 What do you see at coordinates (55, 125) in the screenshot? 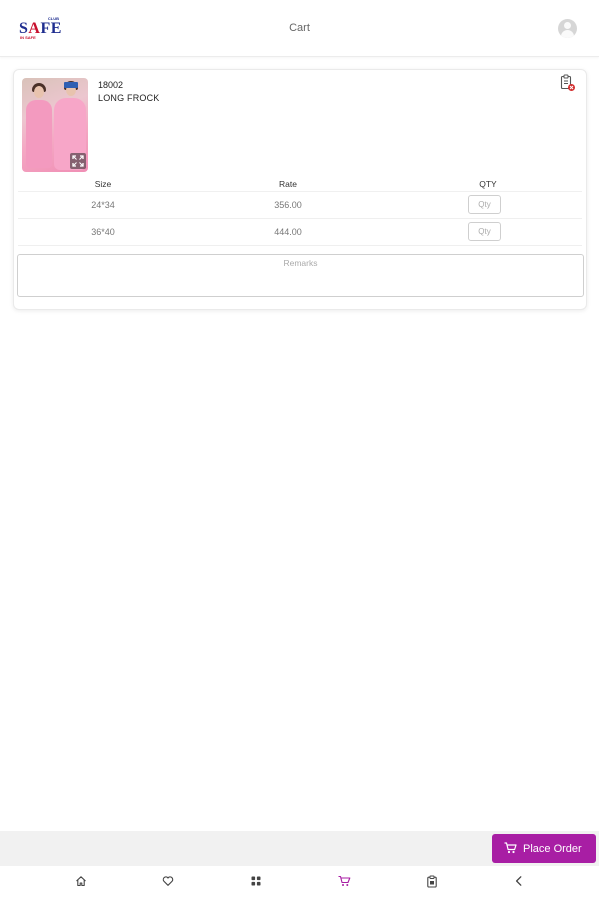
I see `product-image` at bounding box center [55, 125].